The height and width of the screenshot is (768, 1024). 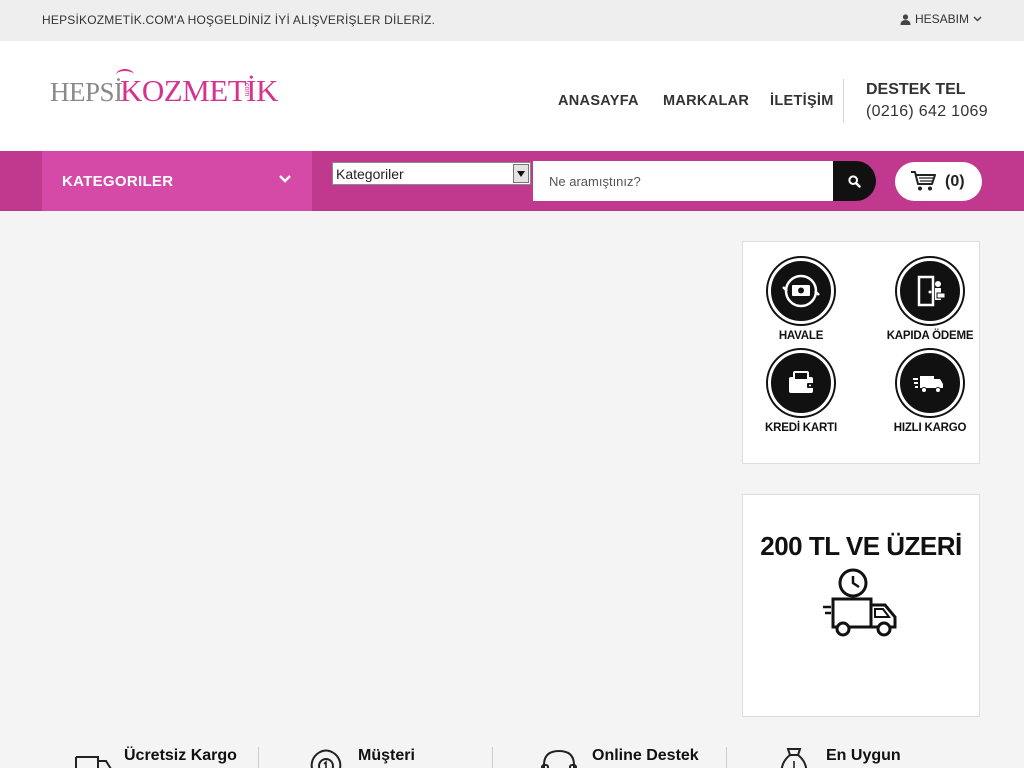 I want to click on payment-item: KREDİ KARTI, so click(x=801, y=392).